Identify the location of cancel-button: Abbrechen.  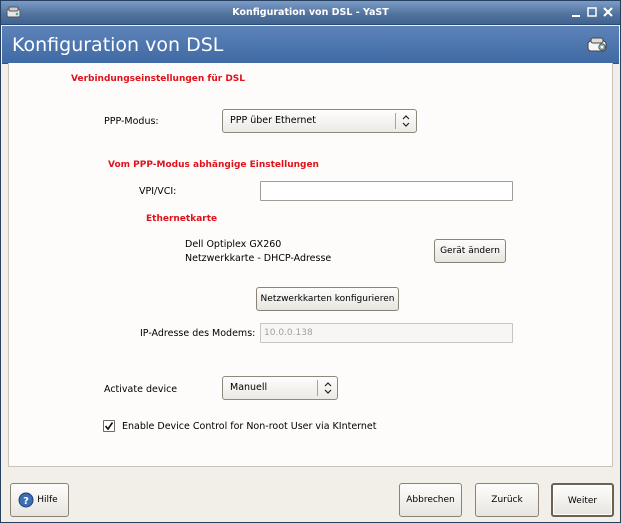
(430, 500).